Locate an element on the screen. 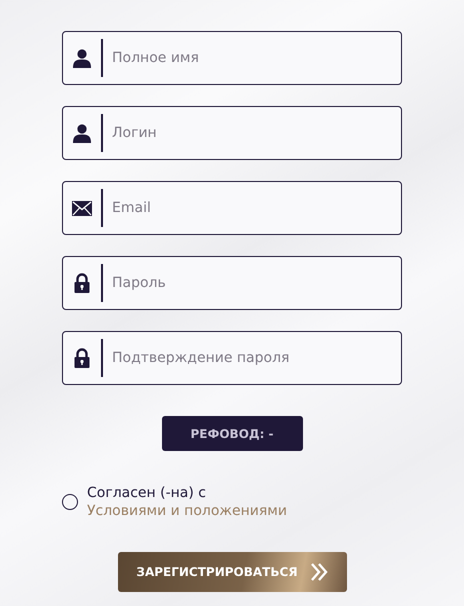 This screenshot has width=464, height=606. input-field: Подтверждение пароля is located at coordinates (232, 358).